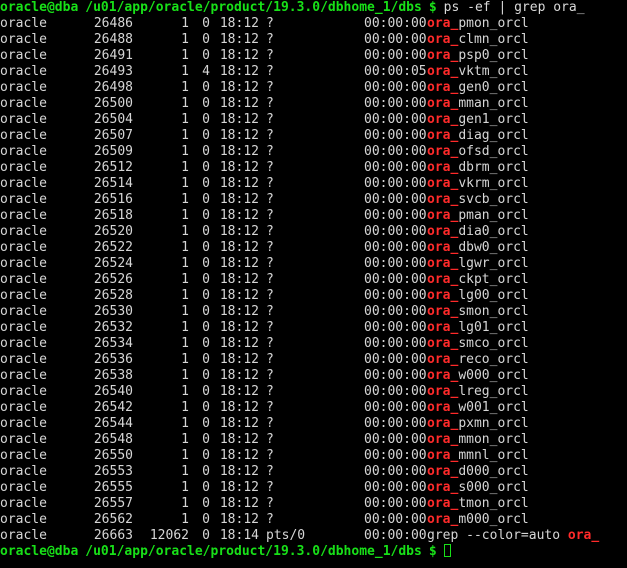 The image size is (627, 568). I want to click on command-suffix: gen0_orcl, so click(493, 87).